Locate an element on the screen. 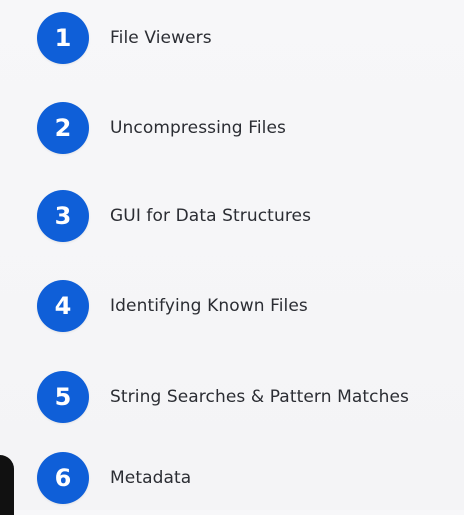 The height and width of the screenshot is (515, 464). number-badge: 5 is located at coordinates (63, 397).